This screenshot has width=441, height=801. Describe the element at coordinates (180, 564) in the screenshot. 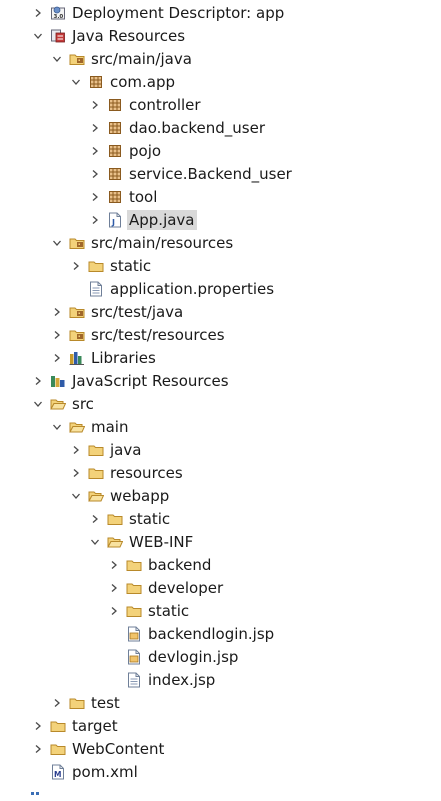

I see `tree-item-label: backend` at that location.